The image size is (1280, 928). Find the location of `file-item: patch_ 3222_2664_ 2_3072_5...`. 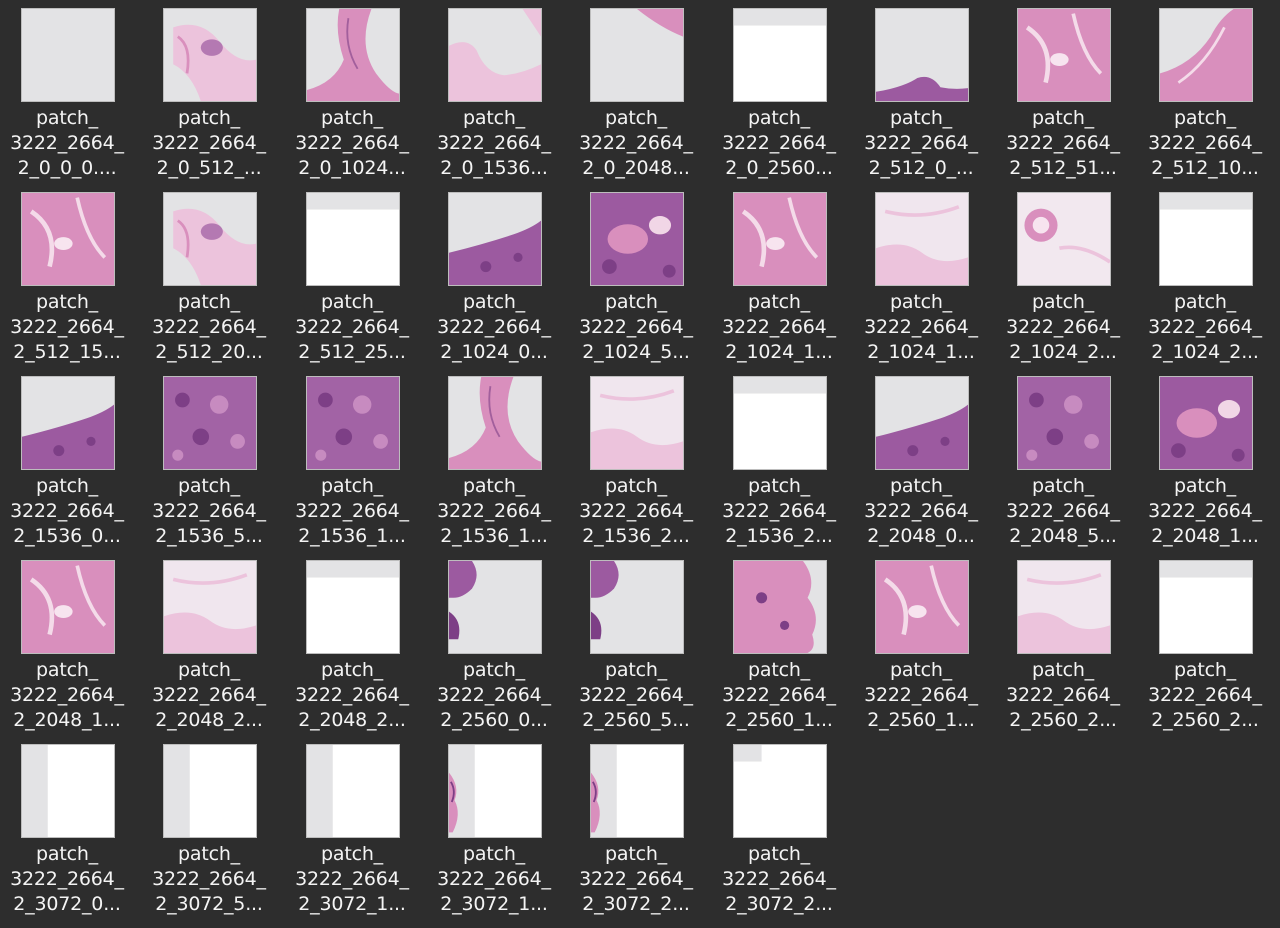

file-item: patch_ 3222_2664_ 2_3072_5... is located at coordinates (209, 828).